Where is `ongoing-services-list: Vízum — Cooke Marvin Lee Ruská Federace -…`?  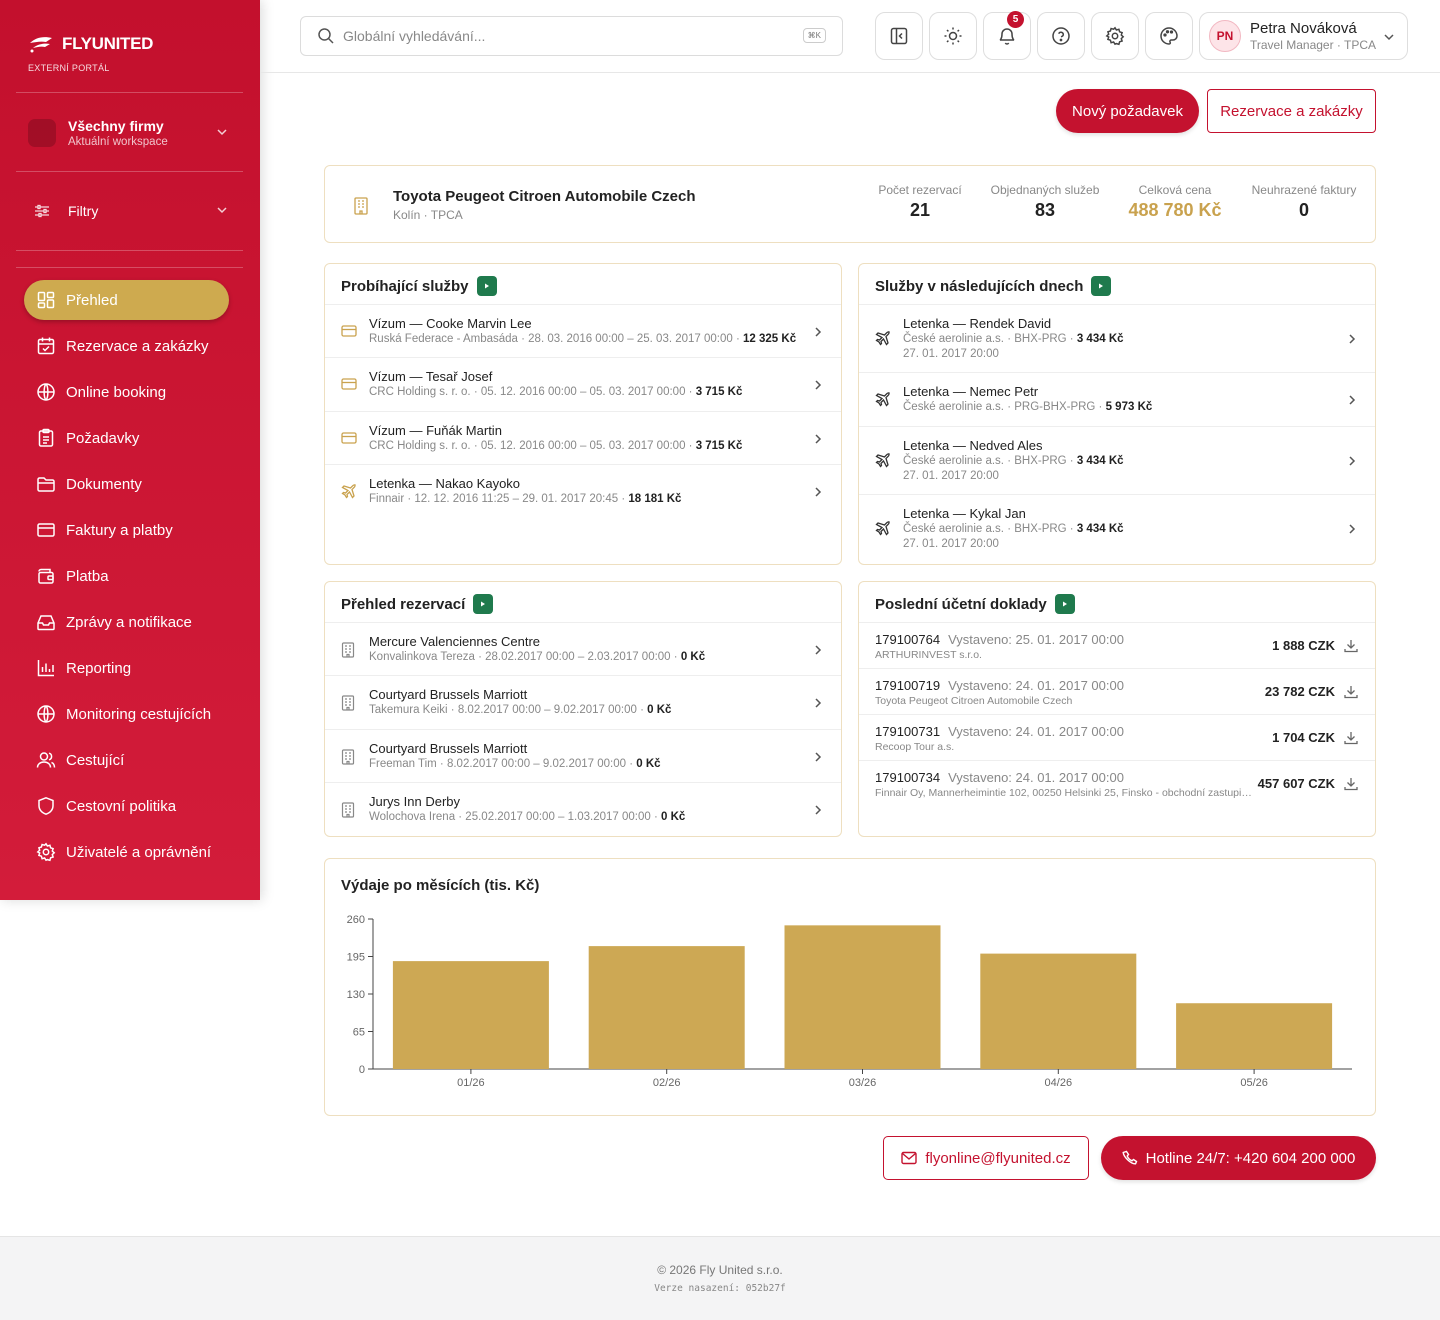 ongoing-services-list: Vízum — Cooke Marvin Lee Ruská Federace -… is located at coordinates (583, 411).